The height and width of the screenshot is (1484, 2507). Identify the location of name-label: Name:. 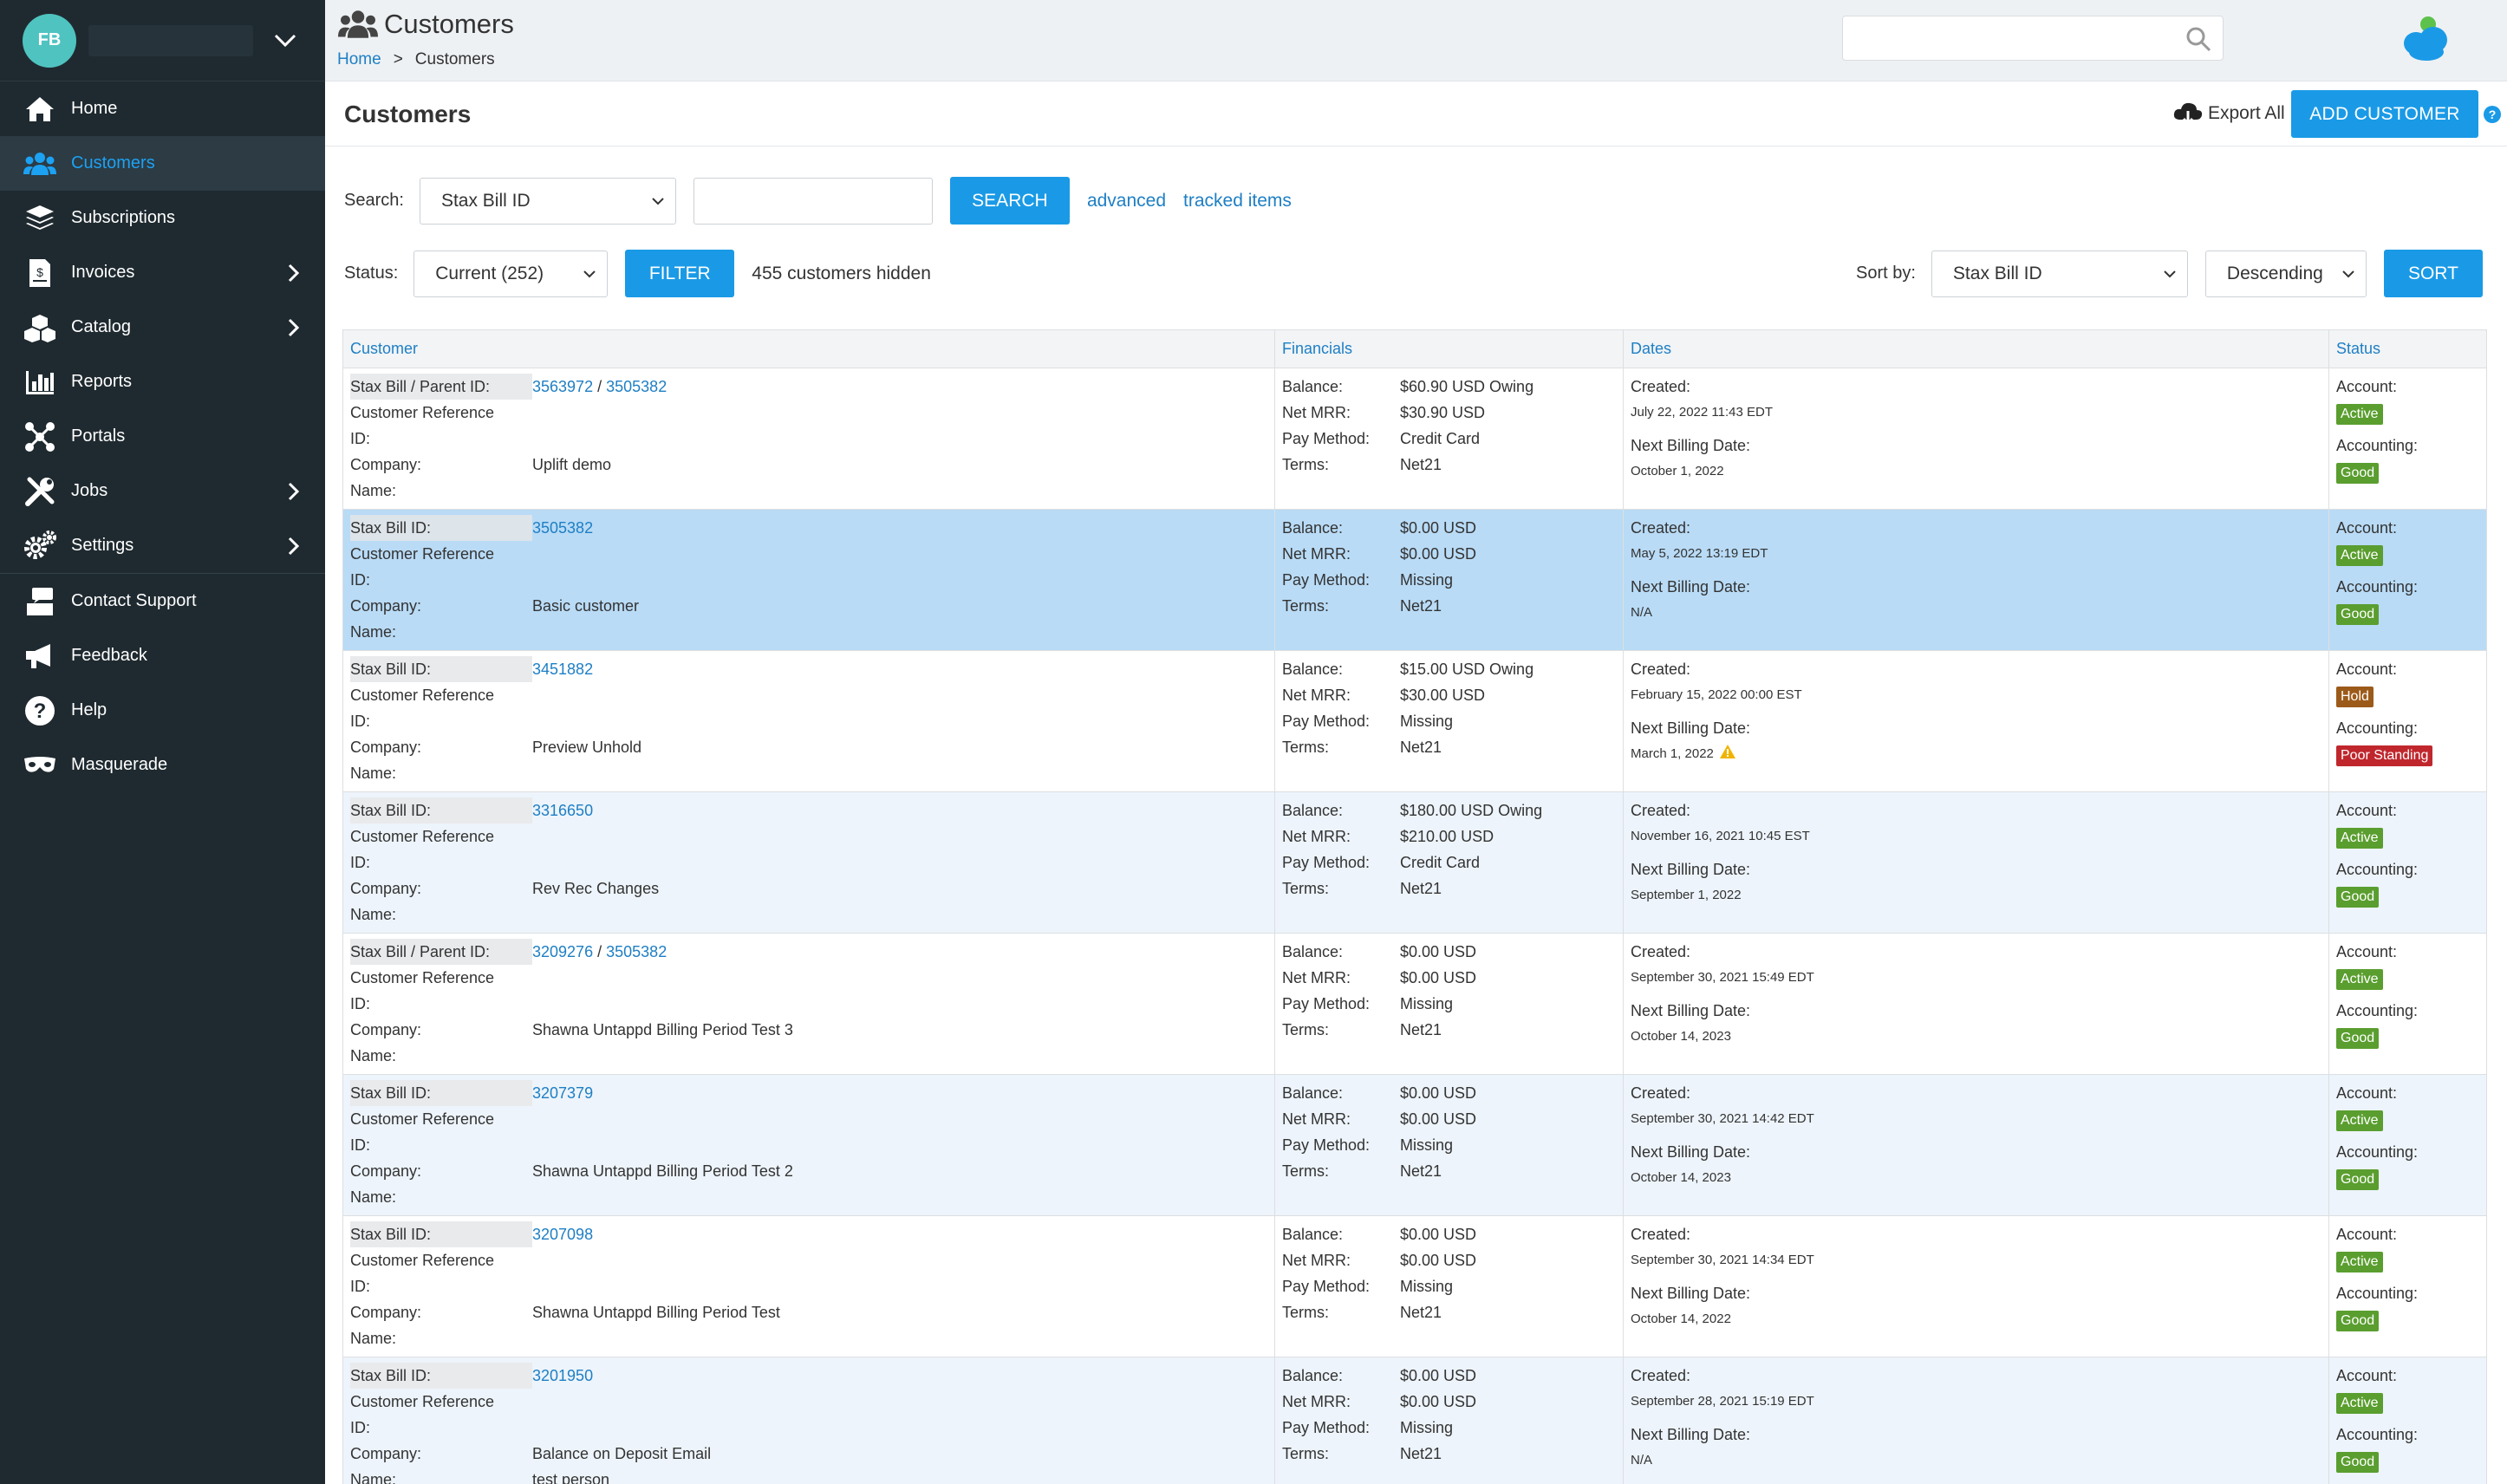
(373, 632).